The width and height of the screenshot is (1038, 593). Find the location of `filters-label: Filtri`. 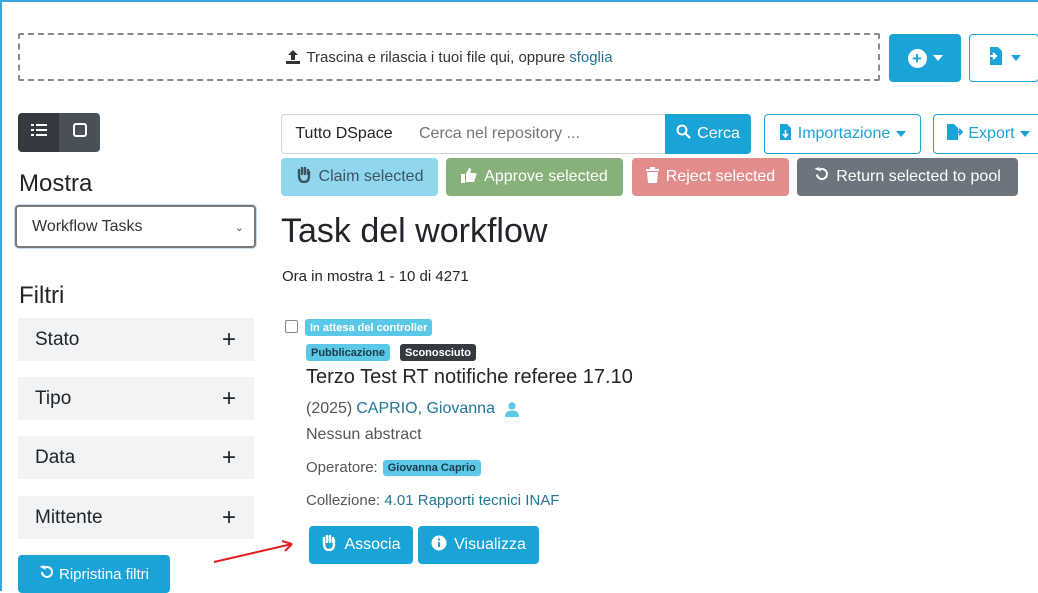

filters-label: Filtri is located at coordinates (42, 295).